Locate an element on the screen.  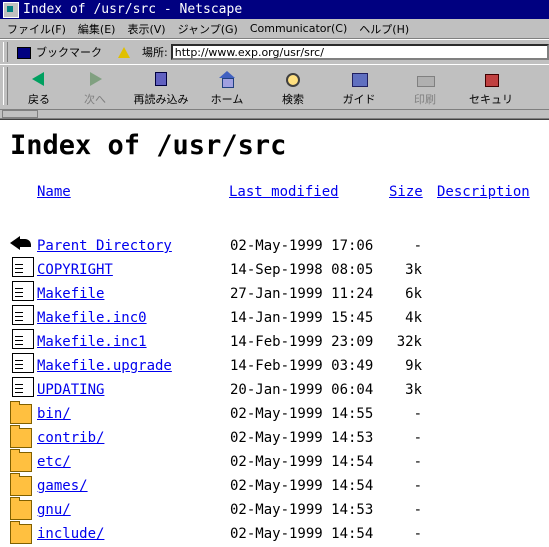
forward-arrow-icon is located at coordinates (95, 79).